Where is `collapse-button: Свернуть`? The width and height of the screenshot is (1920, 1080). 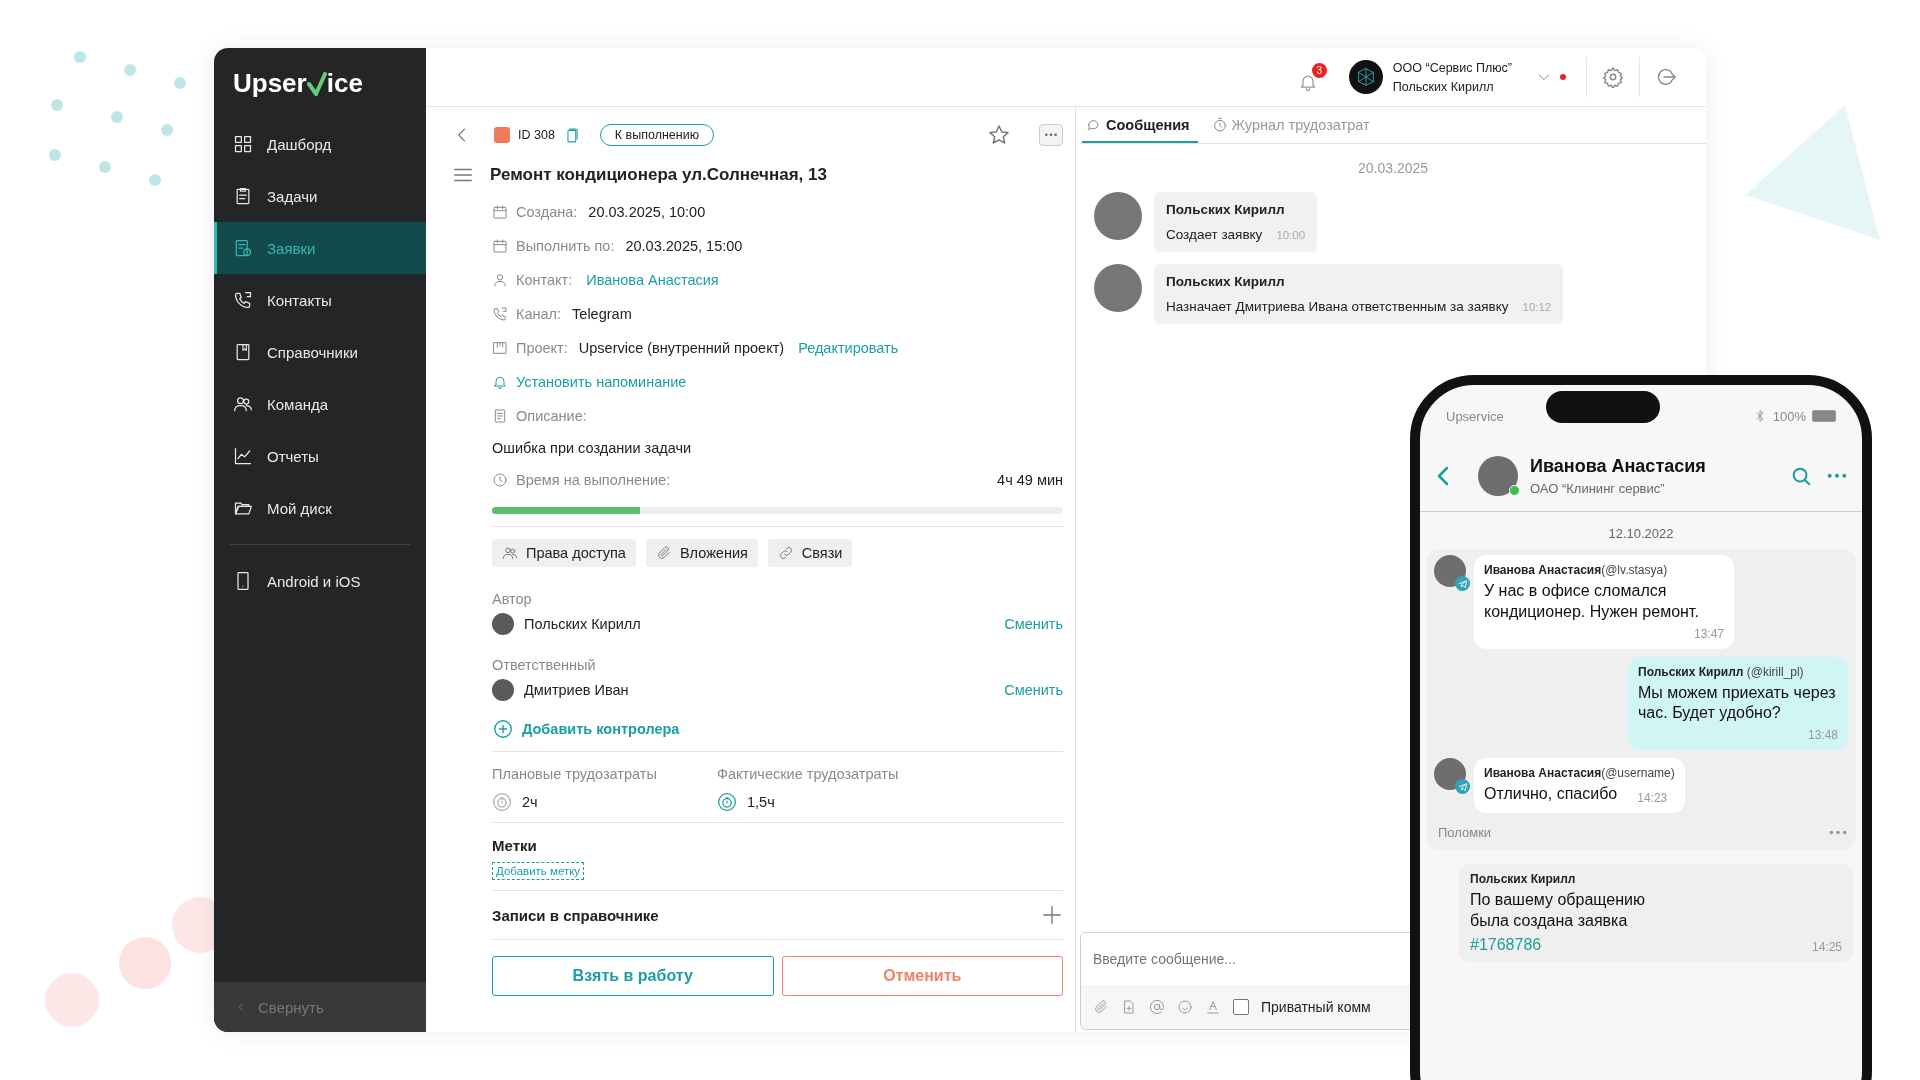
collapse-button: Свернуть is located at coordinates (320, 1007).